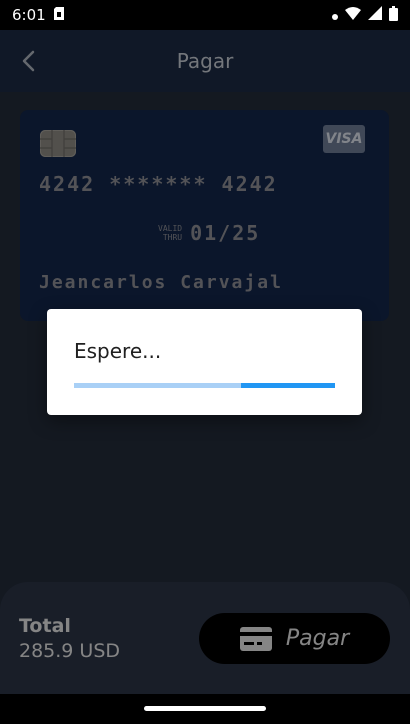 The width and height of the screenshot is (410, 724). What do you see at coordinates (29, 15) in the screenshot?
I see `status-time: 6:01` at bounding box center [29, 15].